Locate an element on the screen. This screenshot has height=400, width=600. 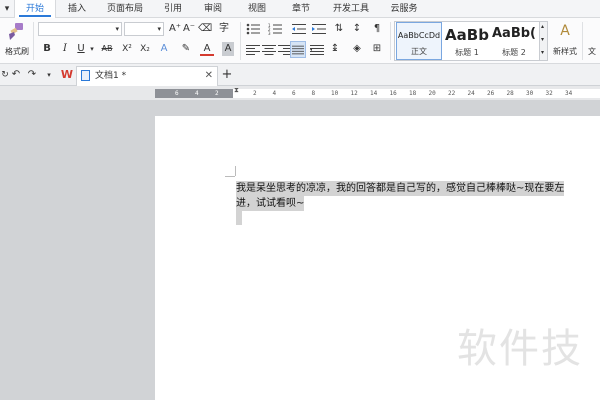
style-heading-2: AaBb( 标题 2 is located at coordinates (514, 41).